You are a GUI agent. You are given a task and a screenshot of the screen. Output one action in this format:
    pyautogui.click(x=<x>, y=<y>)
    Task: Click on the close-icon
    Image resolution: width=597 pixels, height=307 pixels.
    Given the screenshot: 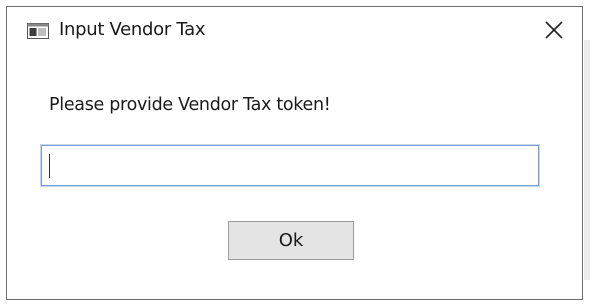 What is the action you would take?
    pyautogui.click(x=554, y=30)
    